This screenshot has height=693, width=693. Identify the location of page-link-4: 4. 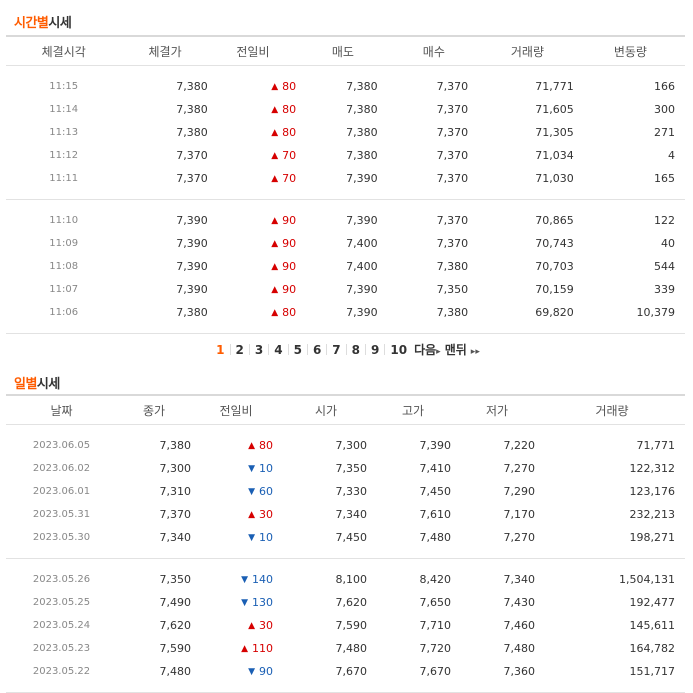
(278, 350).